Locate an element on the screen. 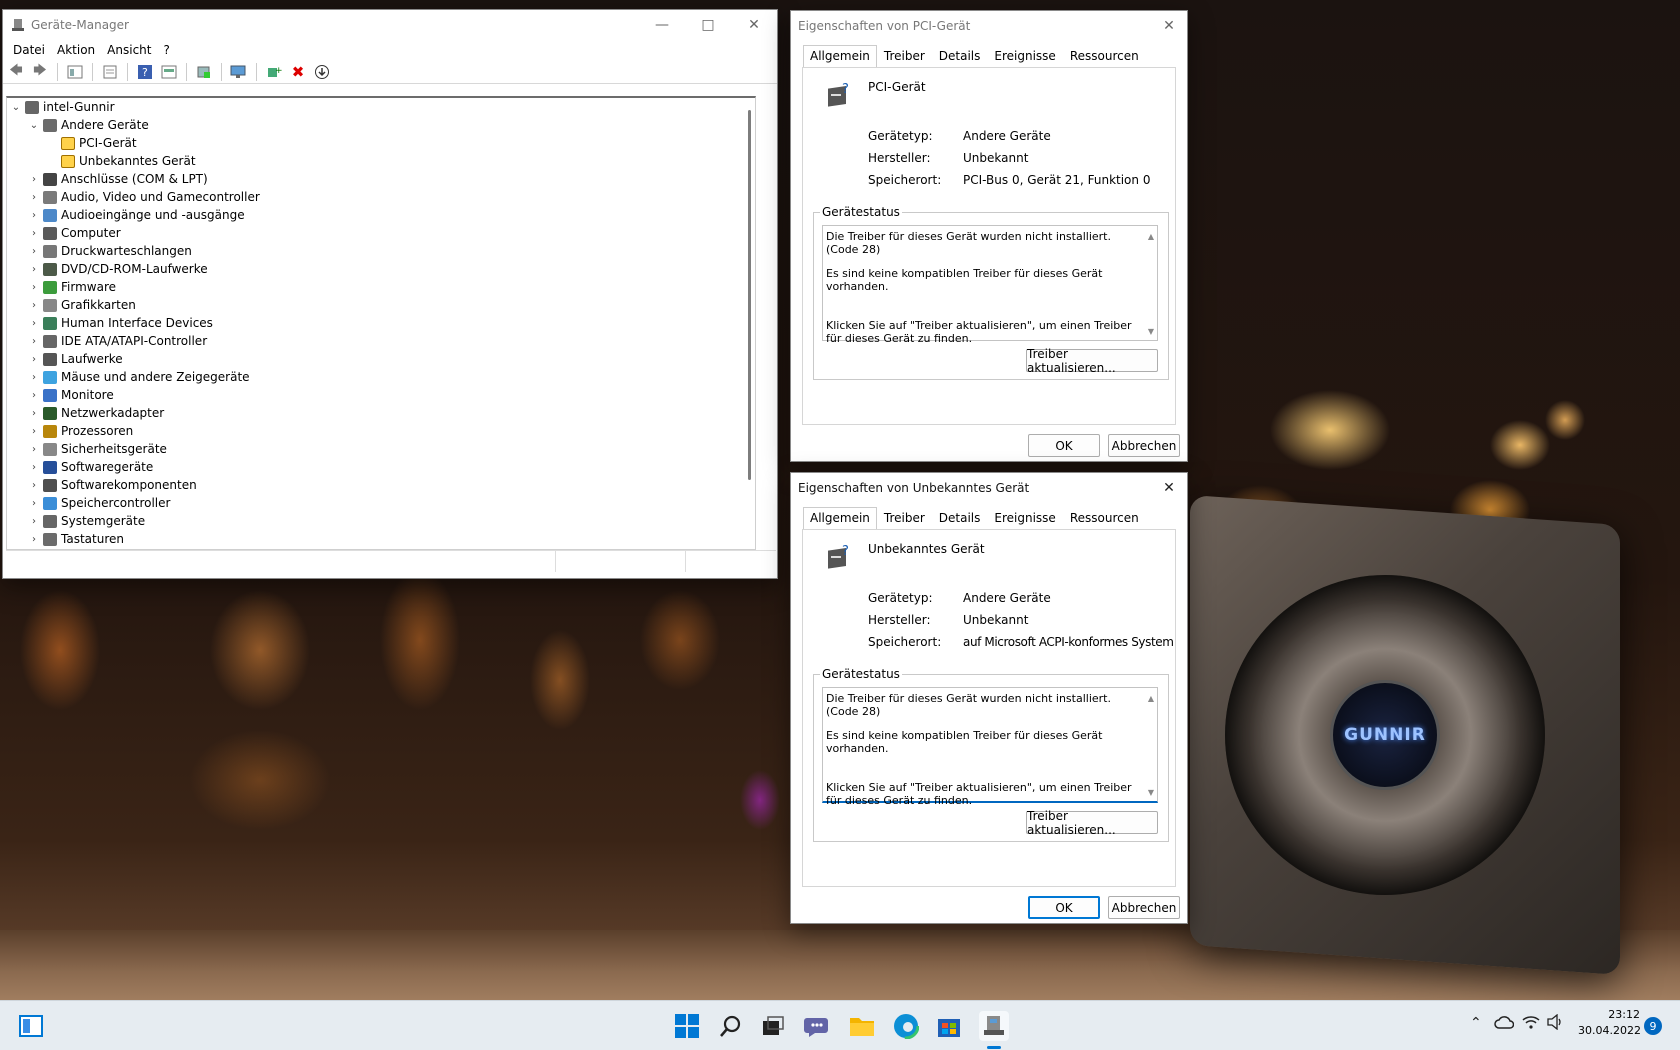  back-arrow-icon: 🡄 is located at coordinates (16, 72).